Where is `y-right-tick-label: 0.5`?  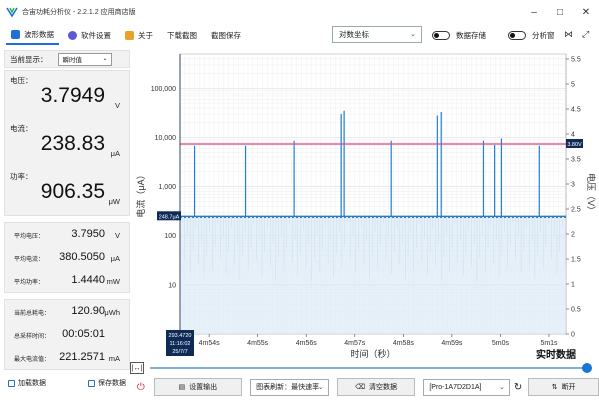
y-right-tick-label: 0.5 is located at coordinates (576, 310).